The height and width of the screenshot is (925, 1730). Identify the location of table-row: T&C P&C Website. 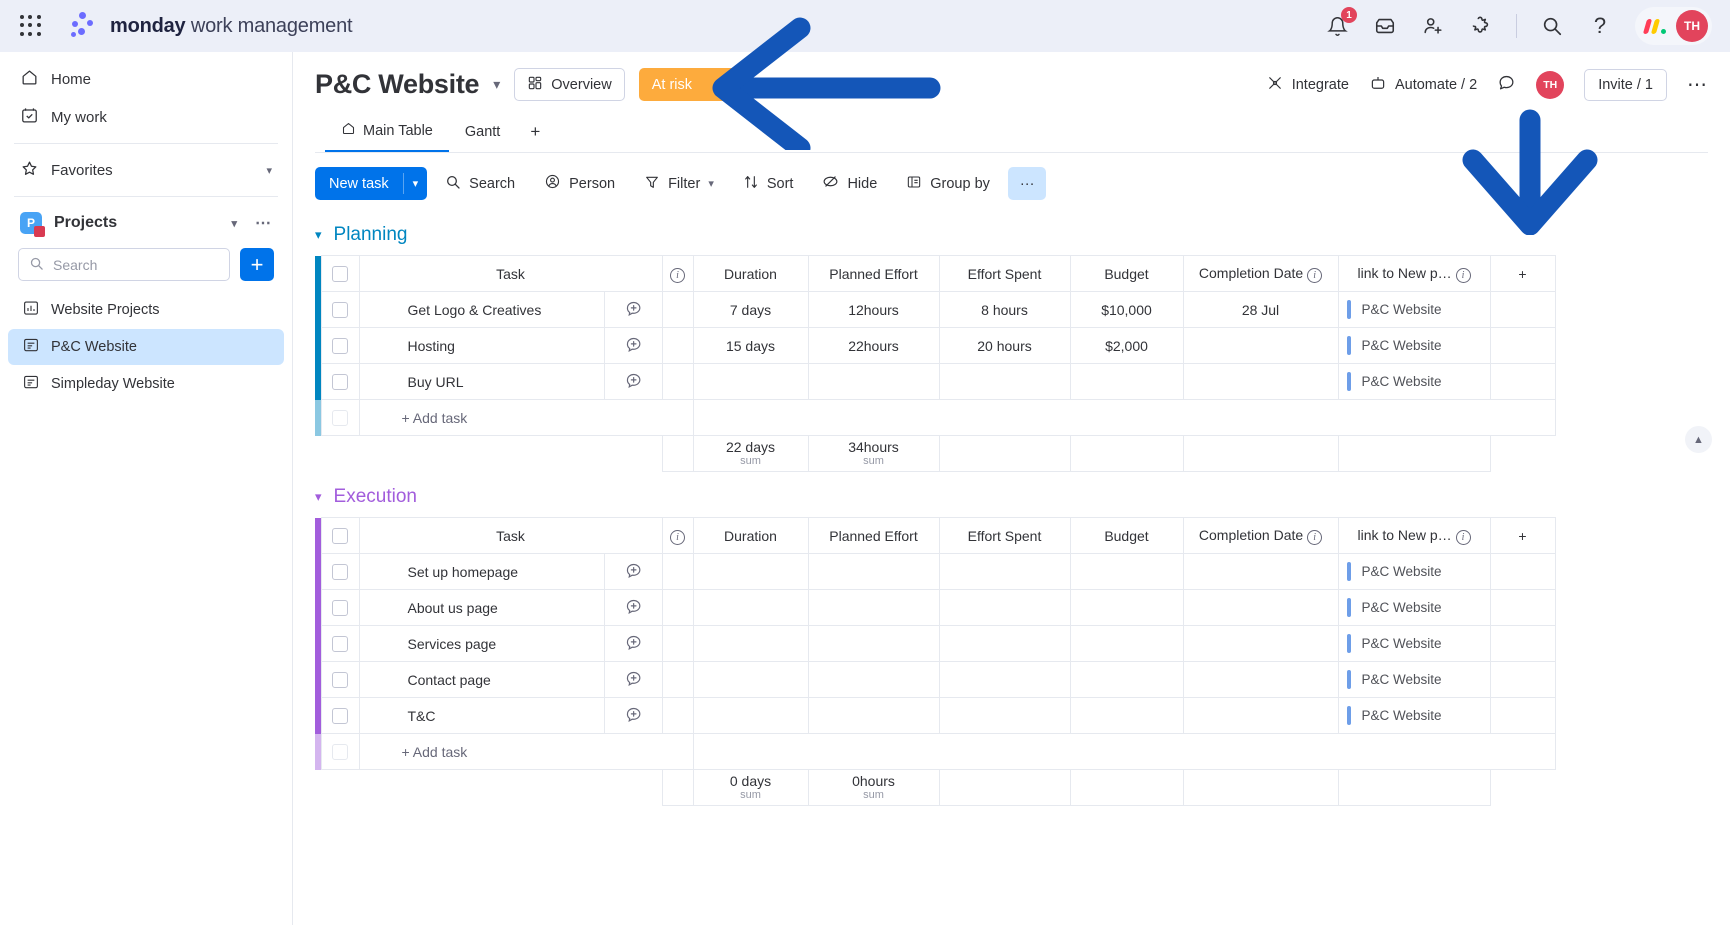
(935, 715).